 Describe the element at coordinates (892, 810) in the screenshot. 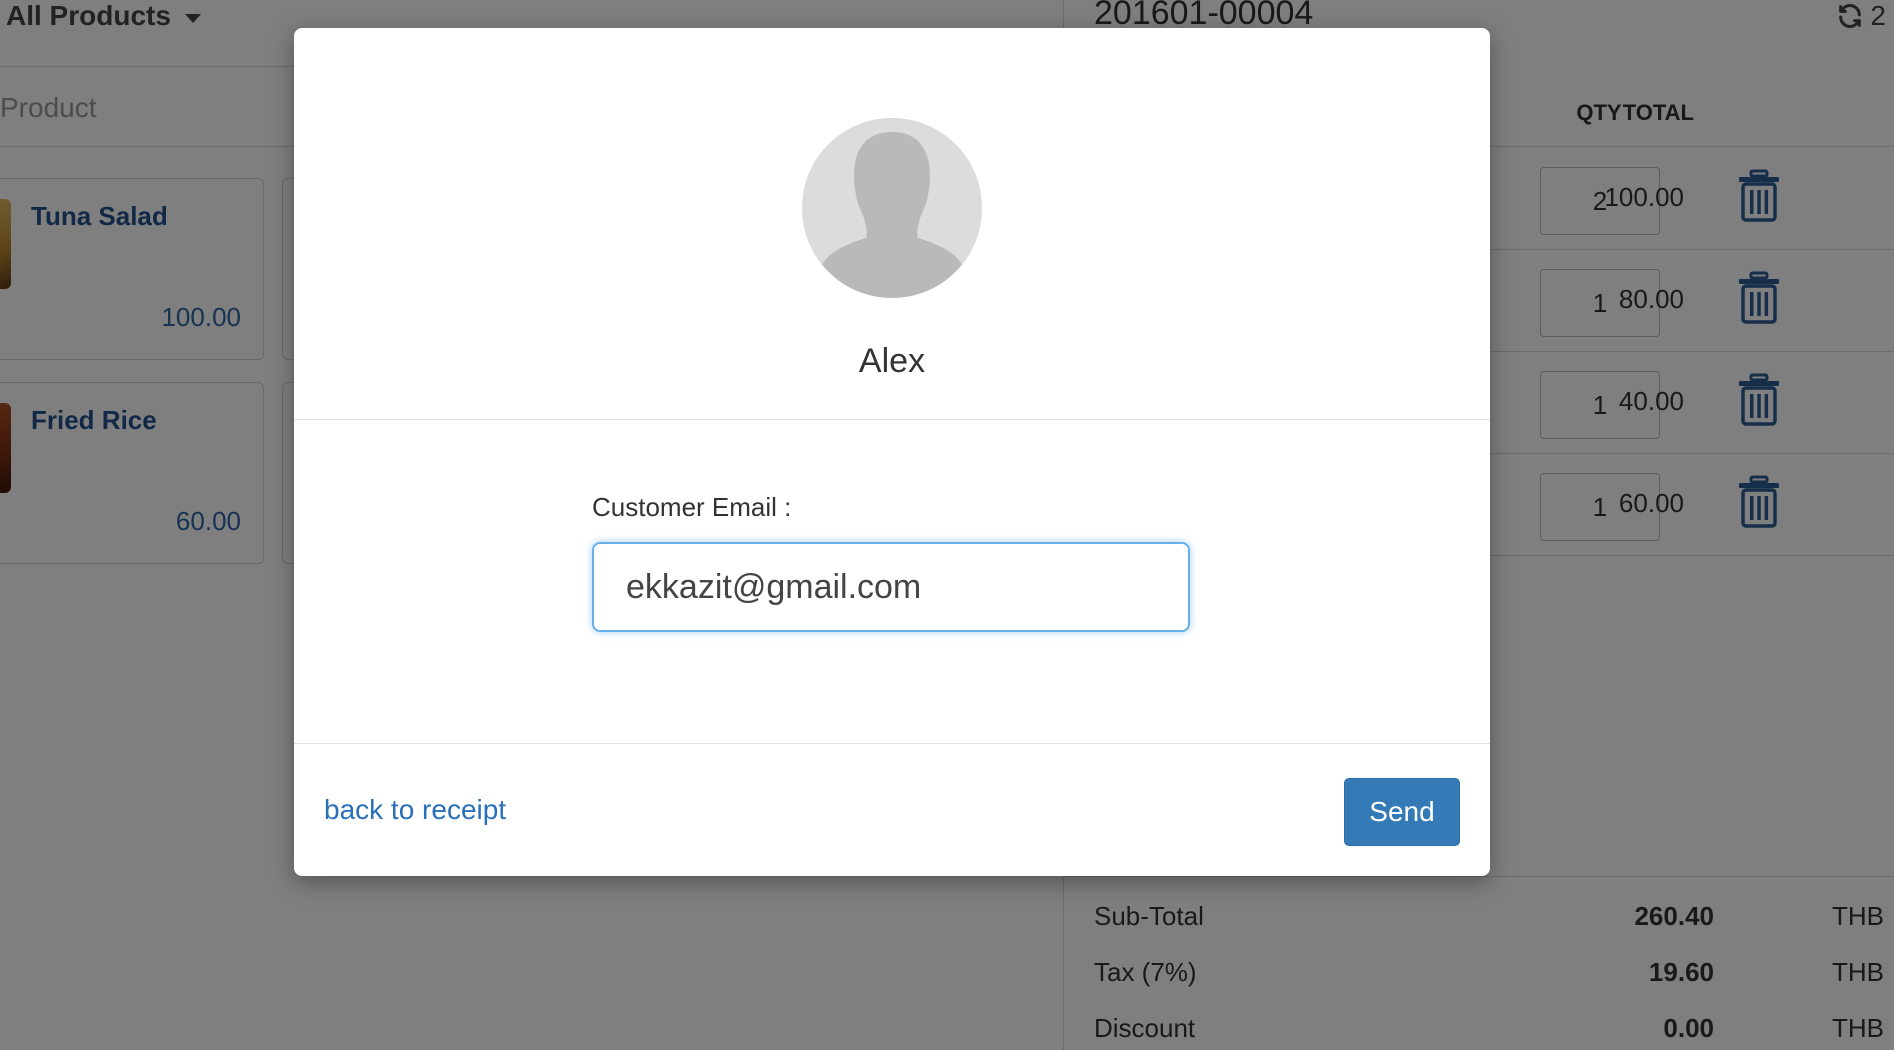

I see `modal-footer: back to receipt Send` at that location.